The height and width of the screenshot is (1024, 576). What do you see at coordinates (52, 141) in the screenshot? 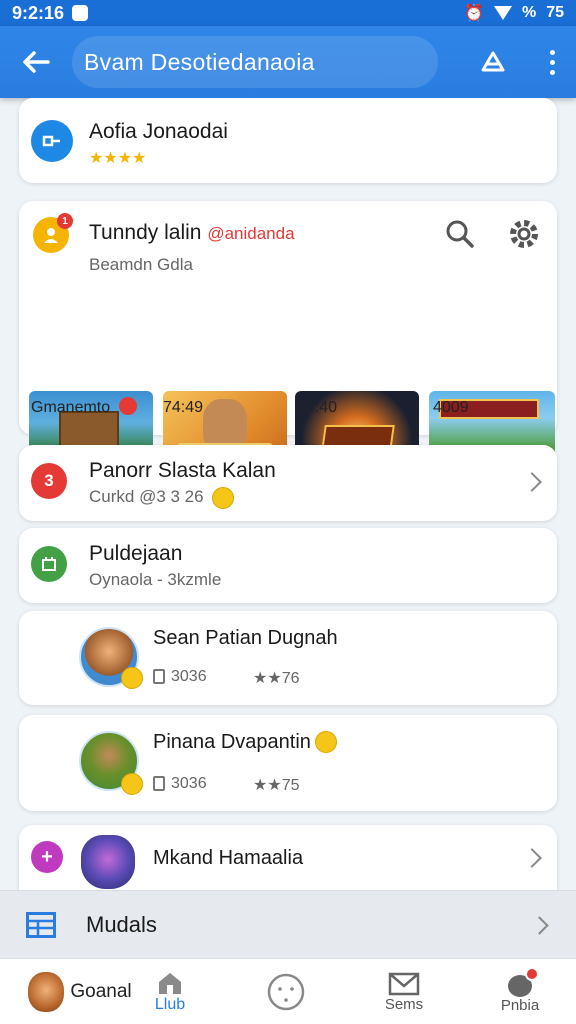
I see `link-icon` at bounding box center [52, 141].